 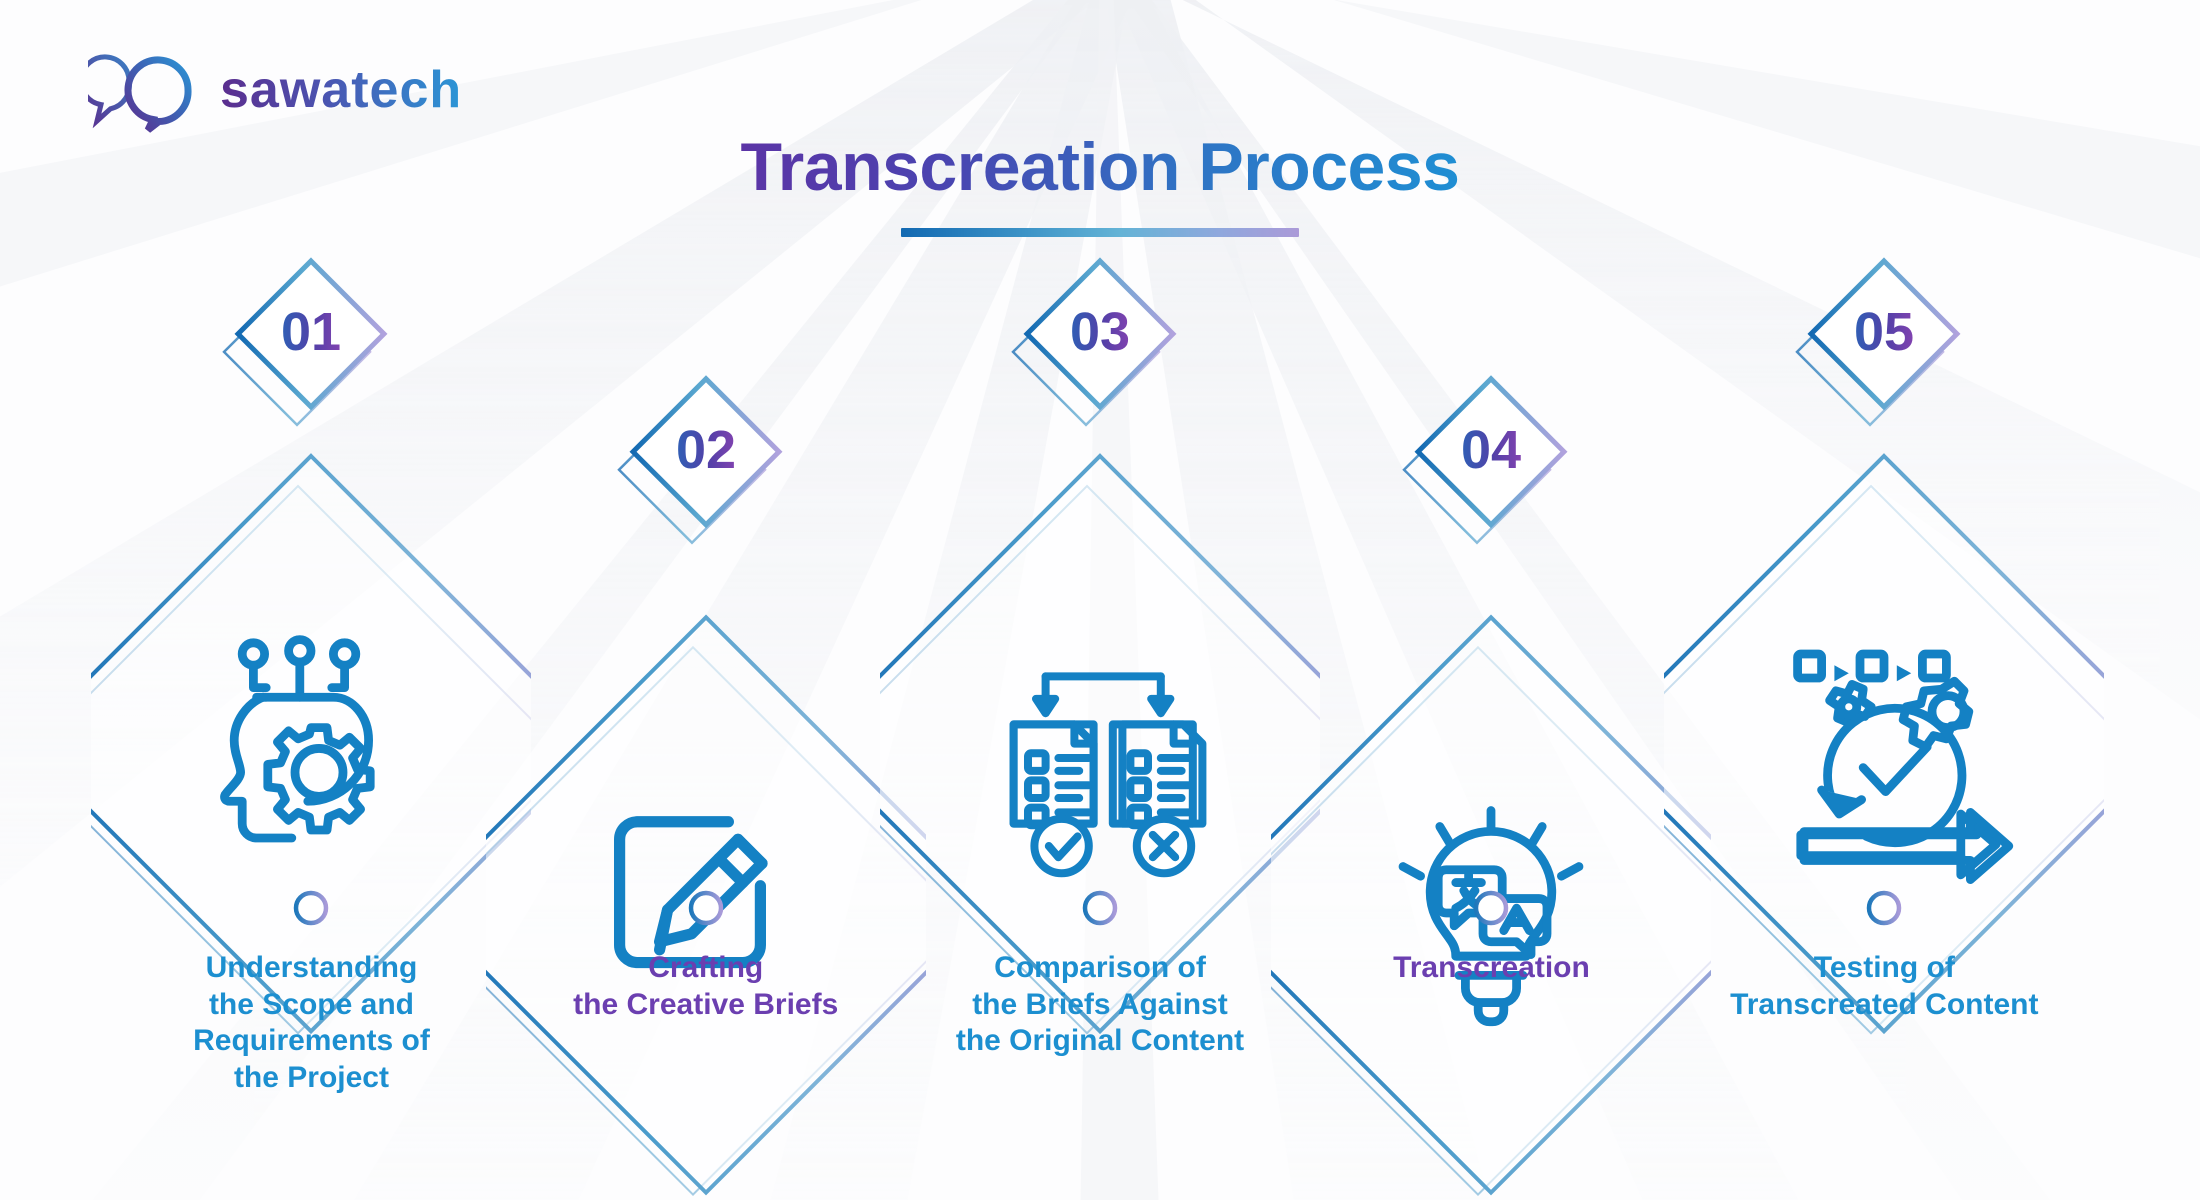 What do you see at coordinates (706, 450) in the screenshot?
I see `step-number: 02` at bounding box center [706, 450].